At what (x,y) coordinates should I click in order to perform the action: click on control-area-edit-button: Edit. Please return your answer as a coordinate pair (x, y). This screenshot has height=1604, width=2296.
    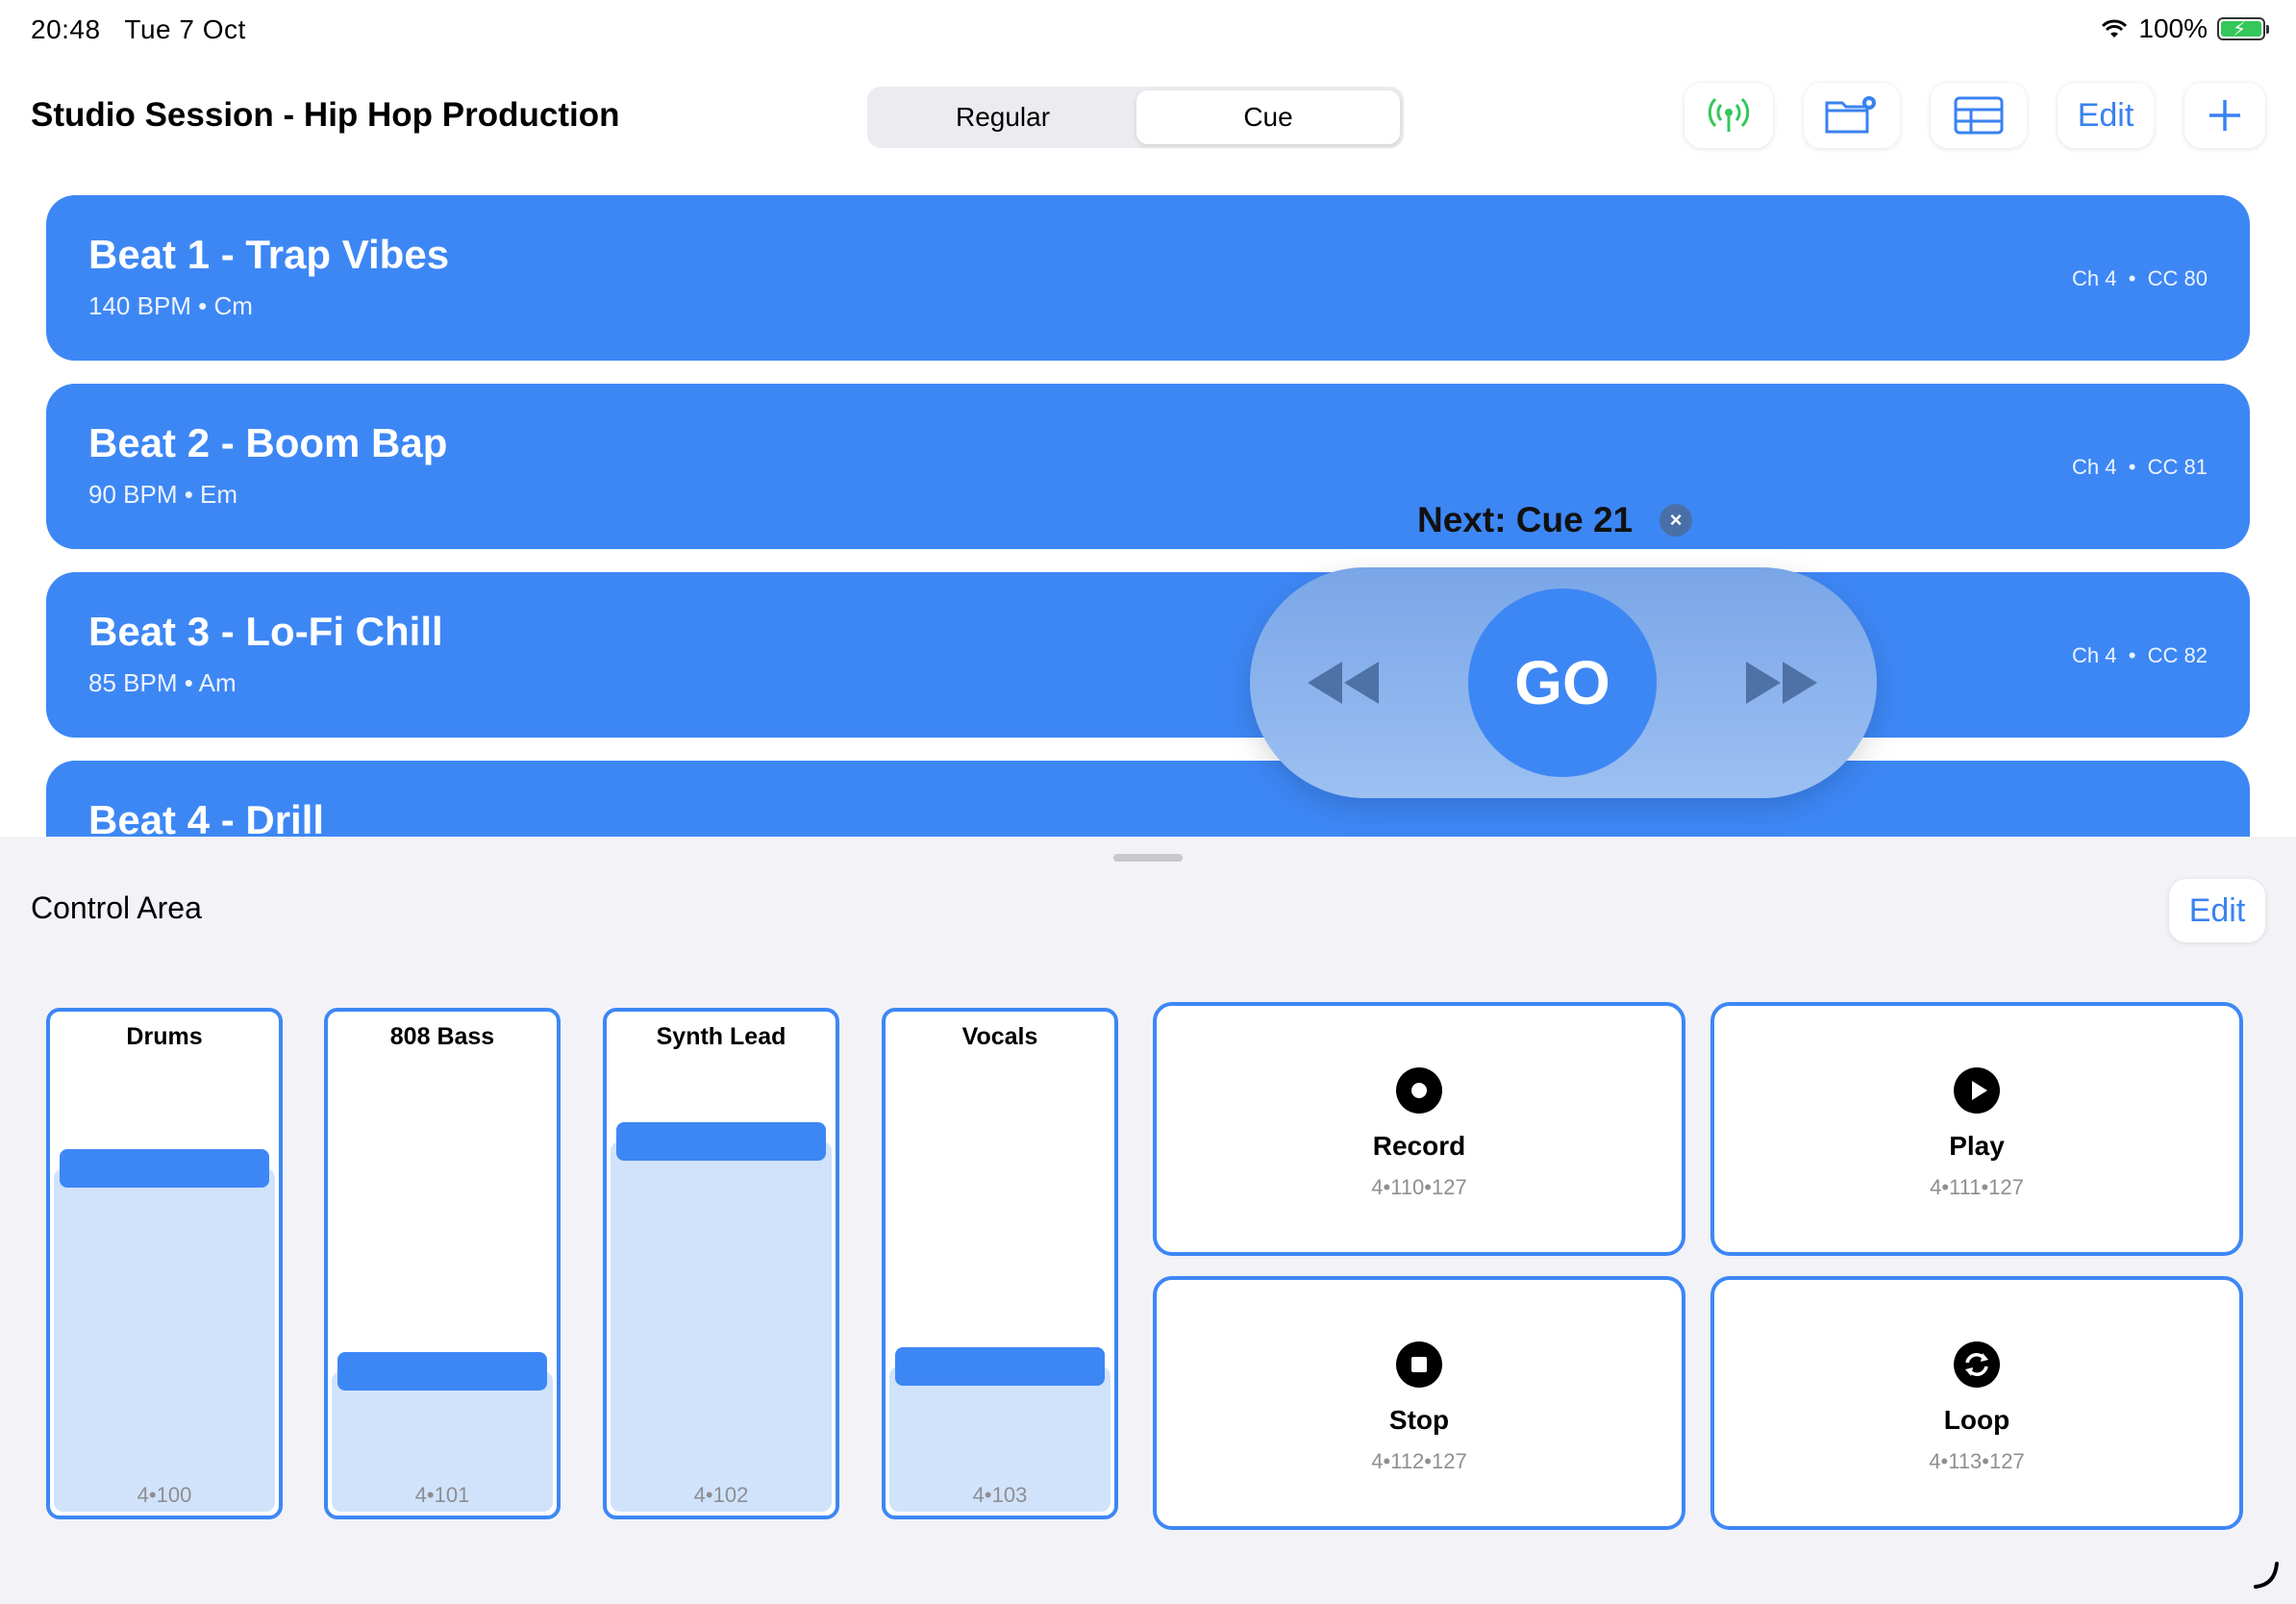
    Looking at the image, I should click on (2217, 910).